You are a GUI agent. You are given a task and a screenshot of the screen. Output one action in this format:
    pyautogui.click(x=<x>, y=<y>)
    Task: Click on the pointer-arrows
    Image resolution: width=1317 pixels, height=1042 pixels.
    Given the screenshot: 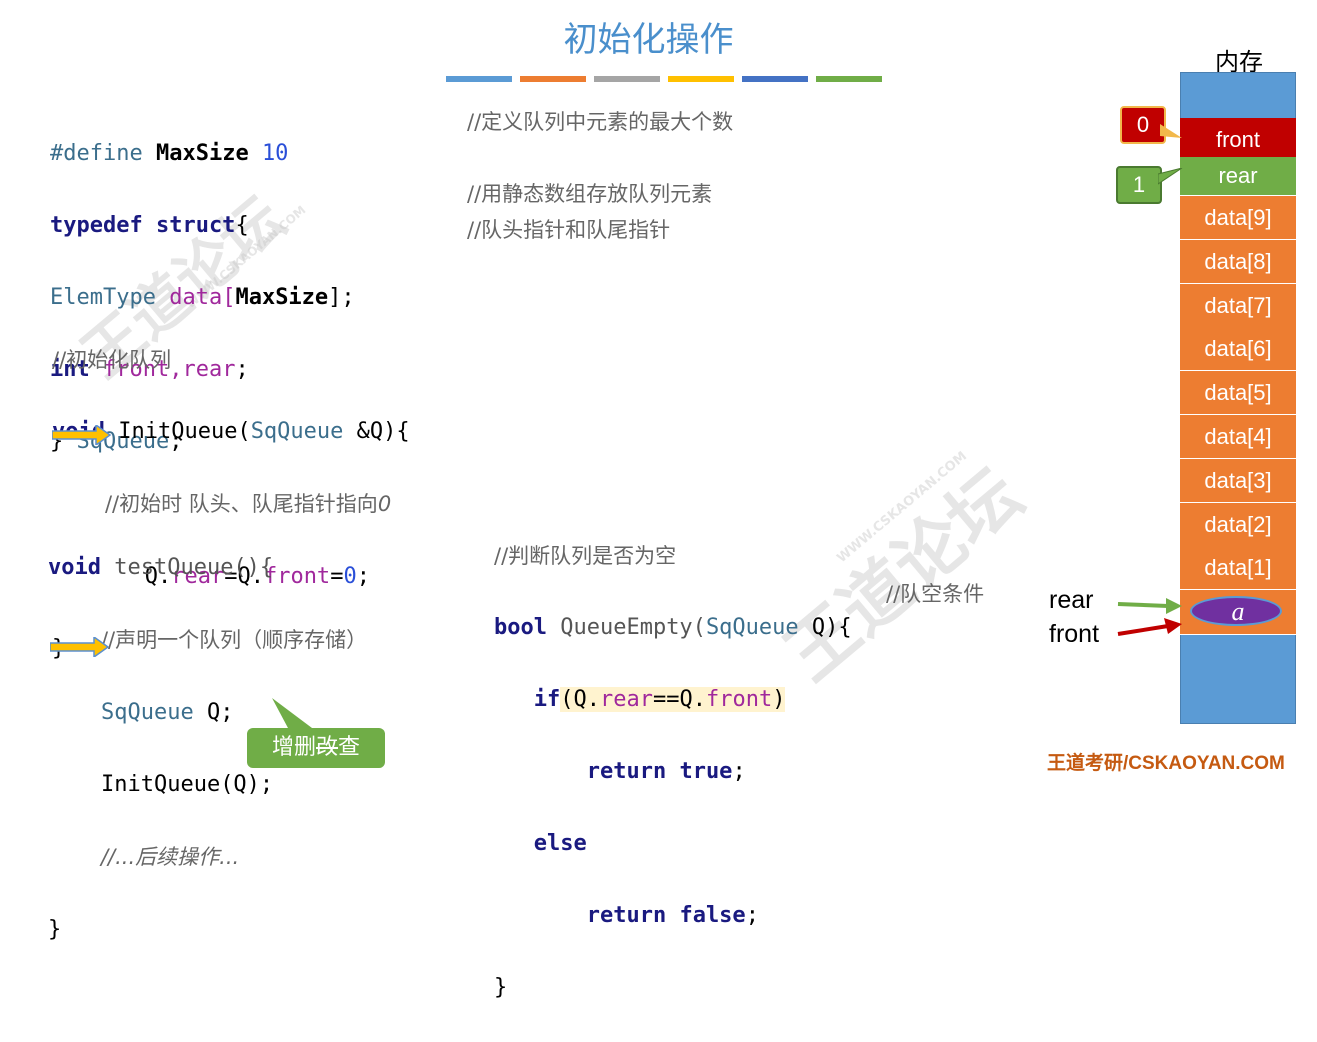 What is the action you would take?
    pyautogui.click(x=1149, y=617)
    